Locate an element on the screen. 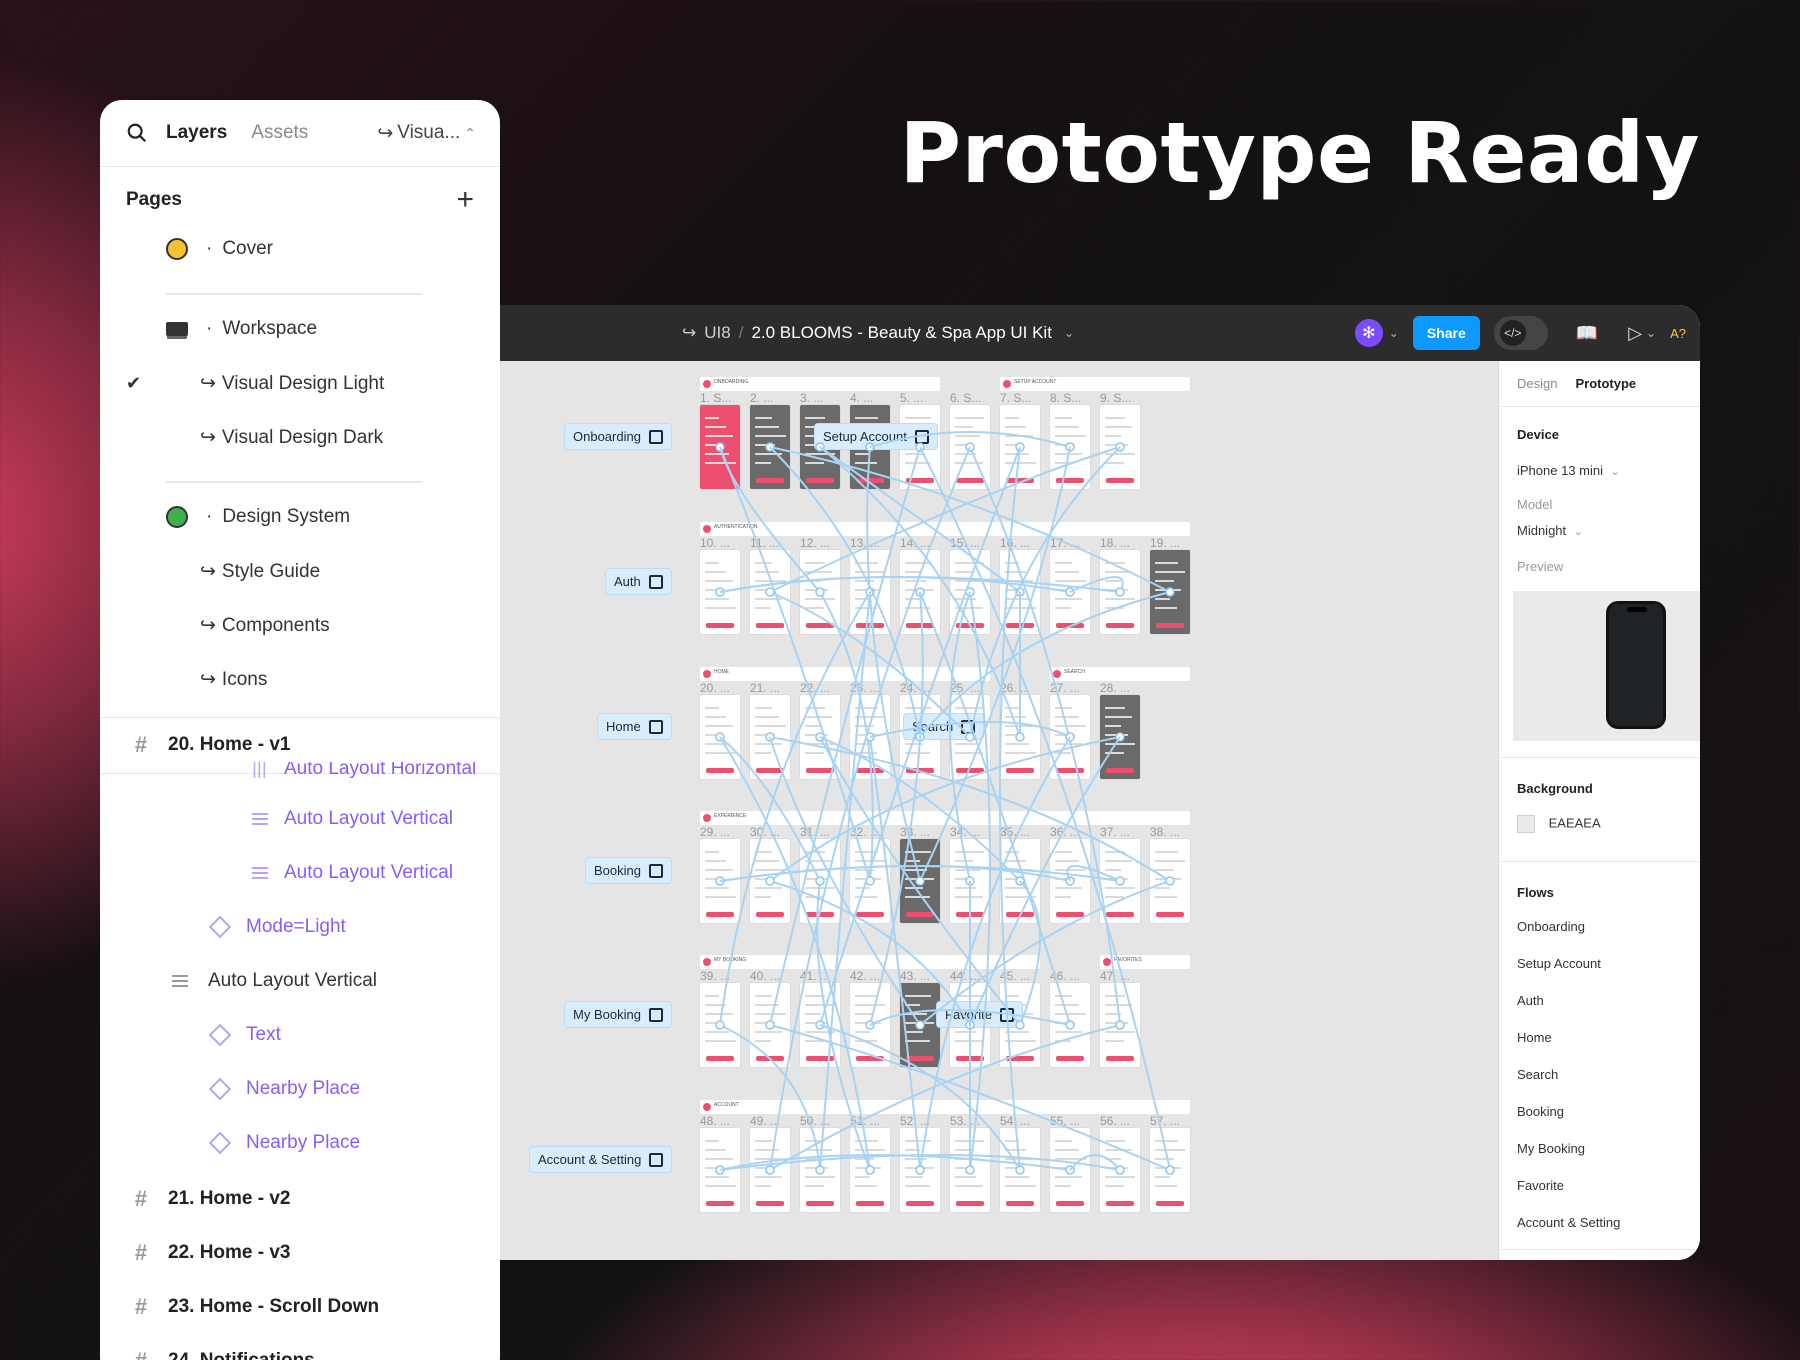 The image size is (1800, 1360). color-swatch is located at coordinates (1526, 824).